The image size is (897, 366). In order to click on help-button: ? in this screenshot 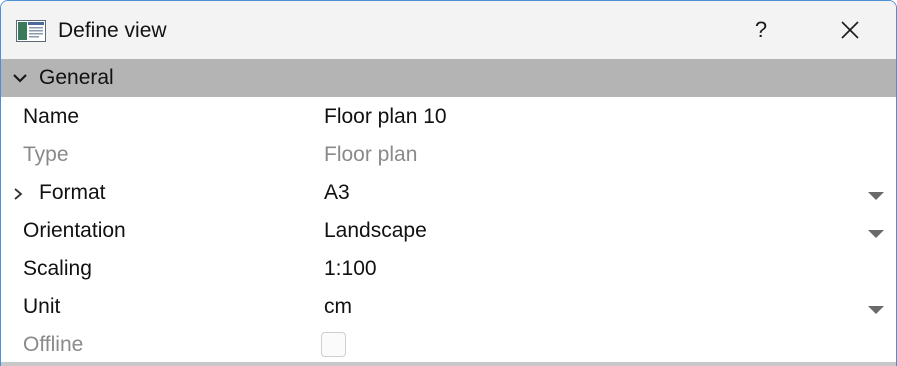, I will do `click(761, 30)`.